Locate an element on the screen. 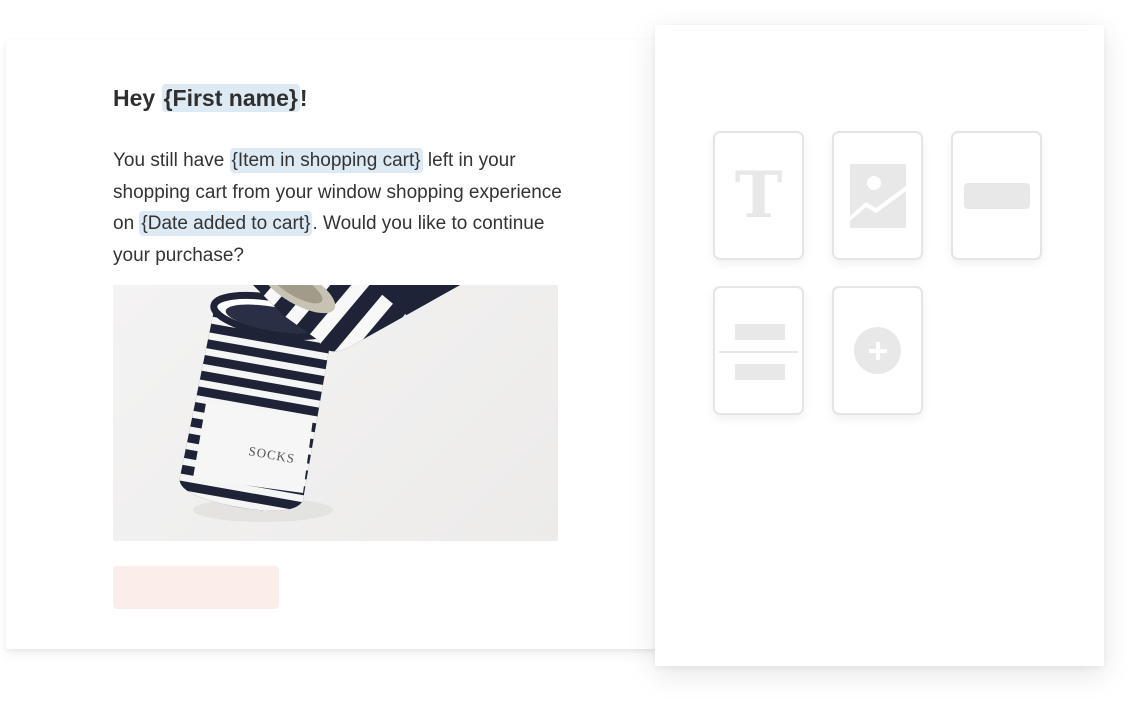 The image size is (1140, 716). block-tile-text: T is located at coordinates (758, 195).